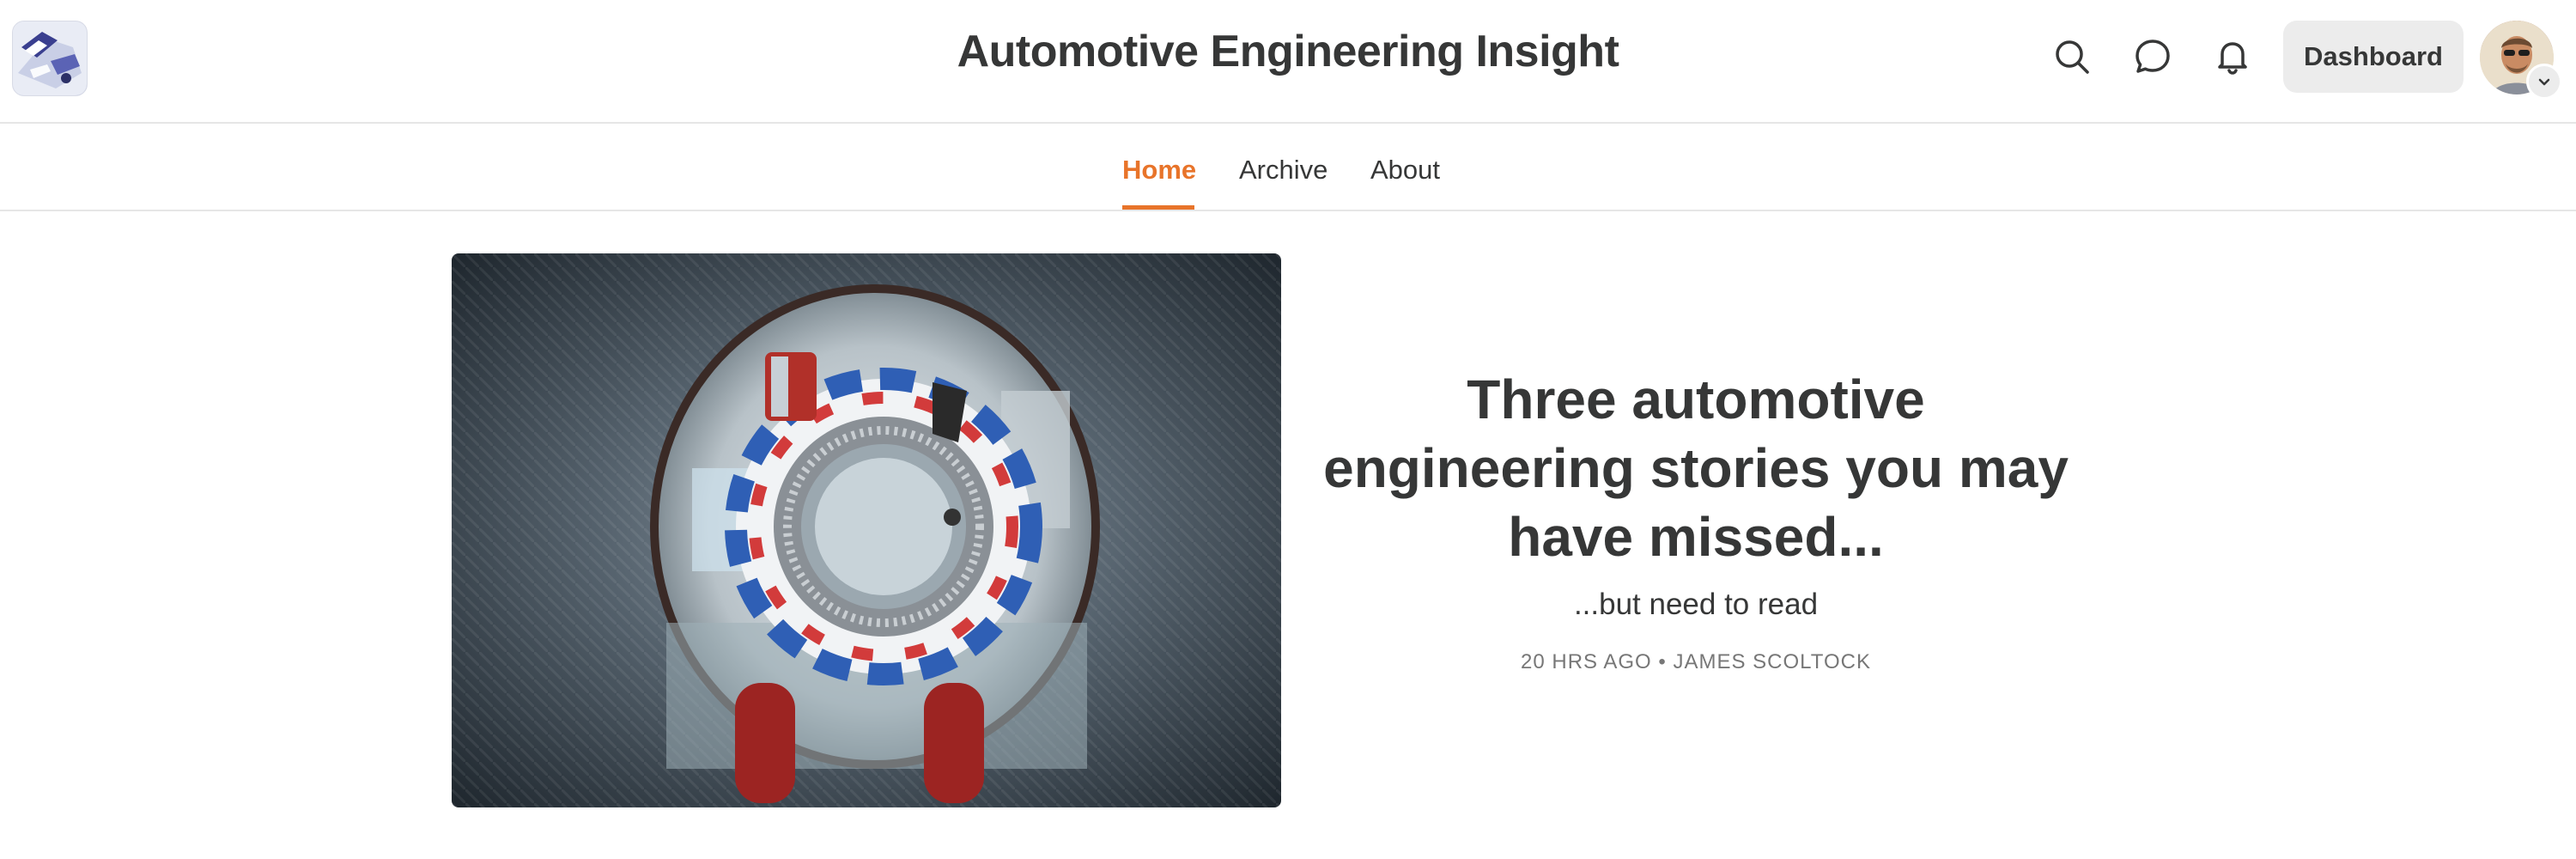 The height and width of the screenshot is (859, 2576). I want to click on section-nav: Home Archive About, so click(1288, 167).